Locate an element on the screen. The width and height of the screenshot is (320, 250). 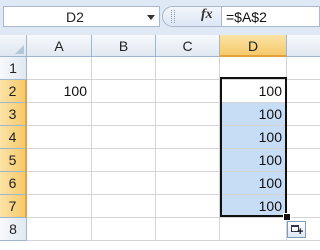
formula-controls: fx is located at coordinates (192, 16).